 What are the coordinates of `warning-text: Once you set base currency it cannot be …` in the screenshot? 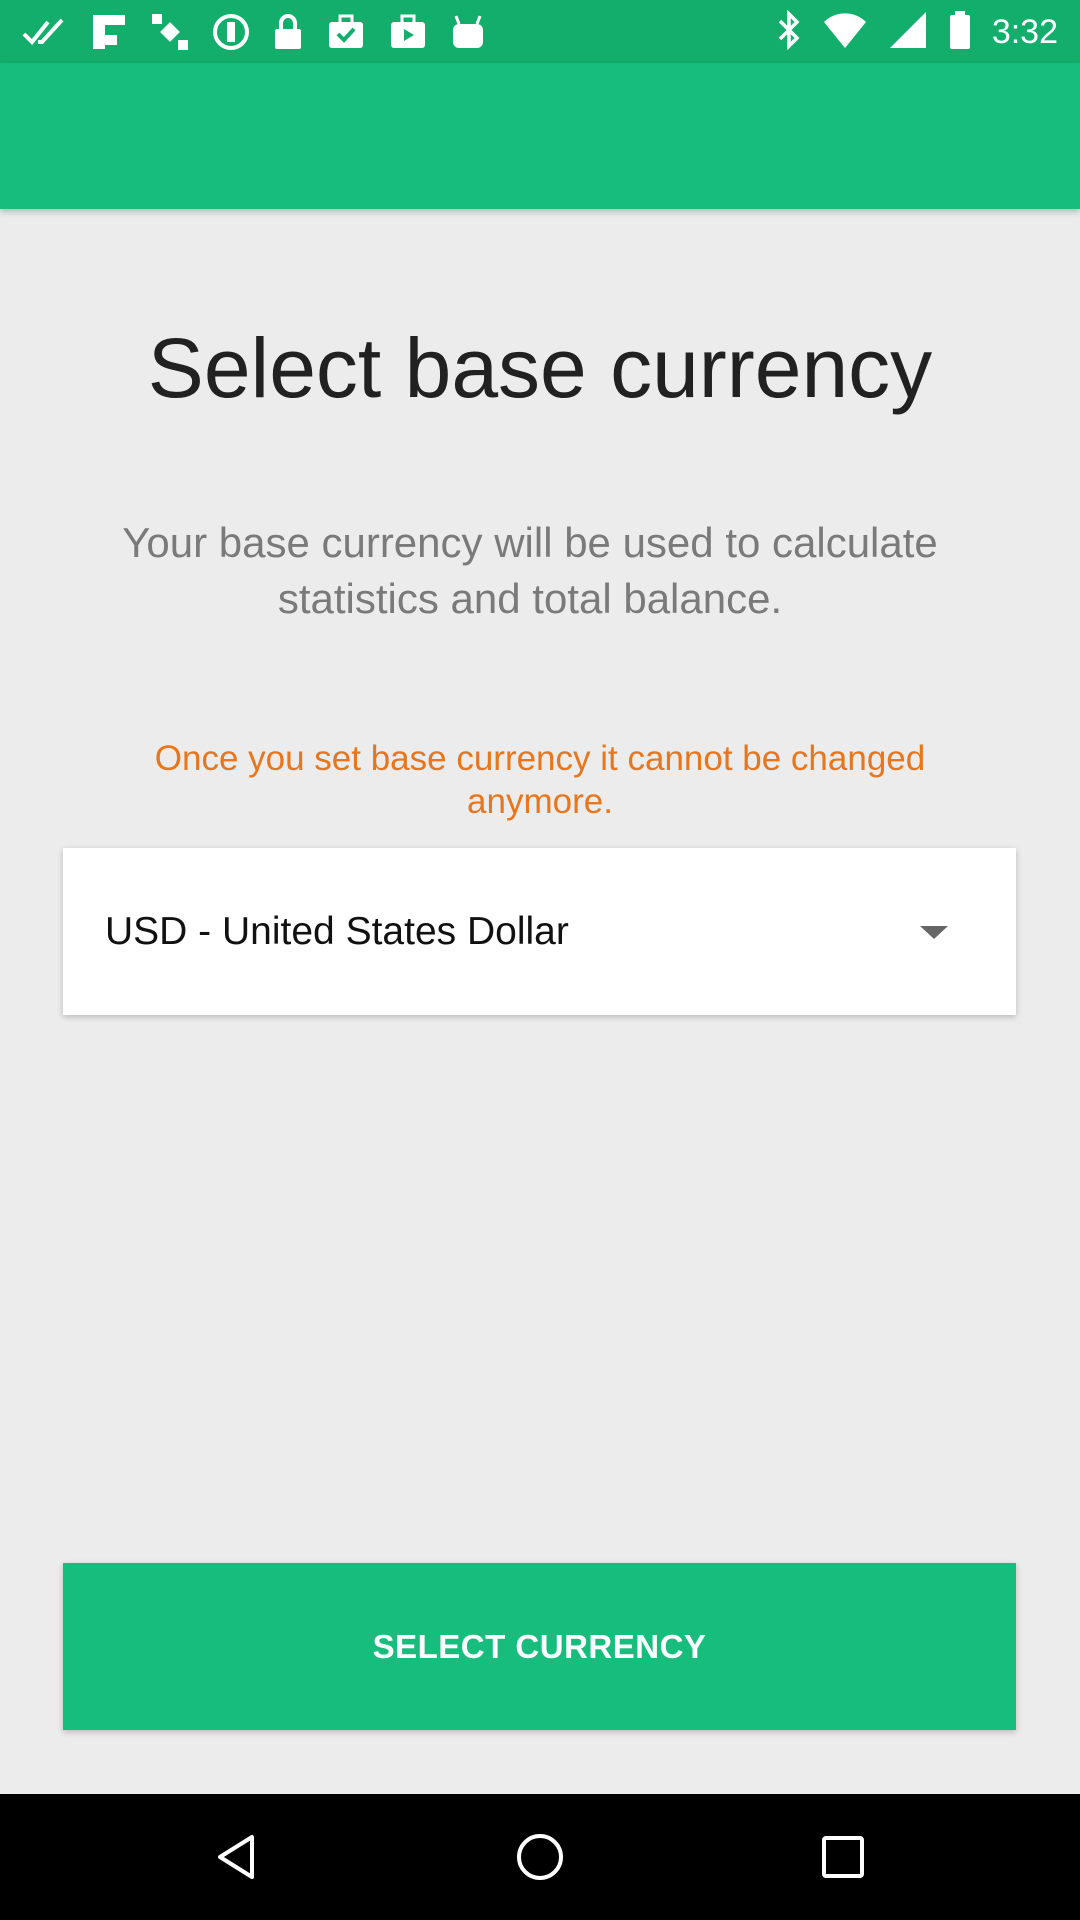 It's located at (540, 780).